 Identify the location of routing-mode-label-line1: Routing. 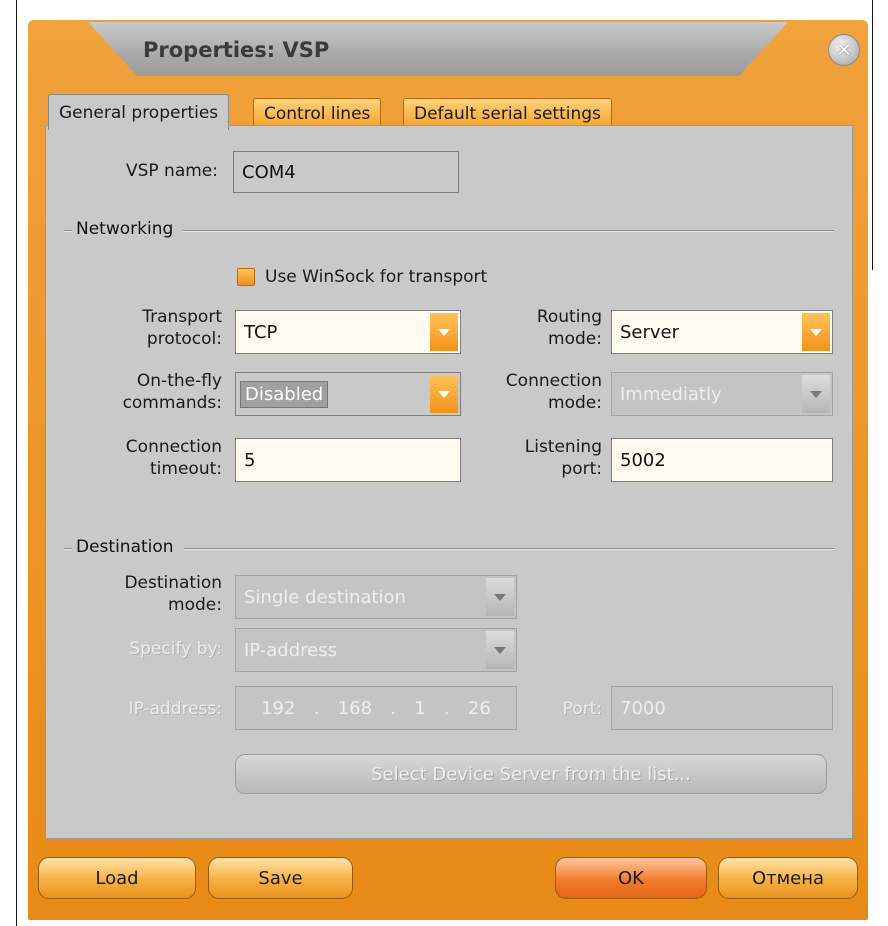
(569, 317).